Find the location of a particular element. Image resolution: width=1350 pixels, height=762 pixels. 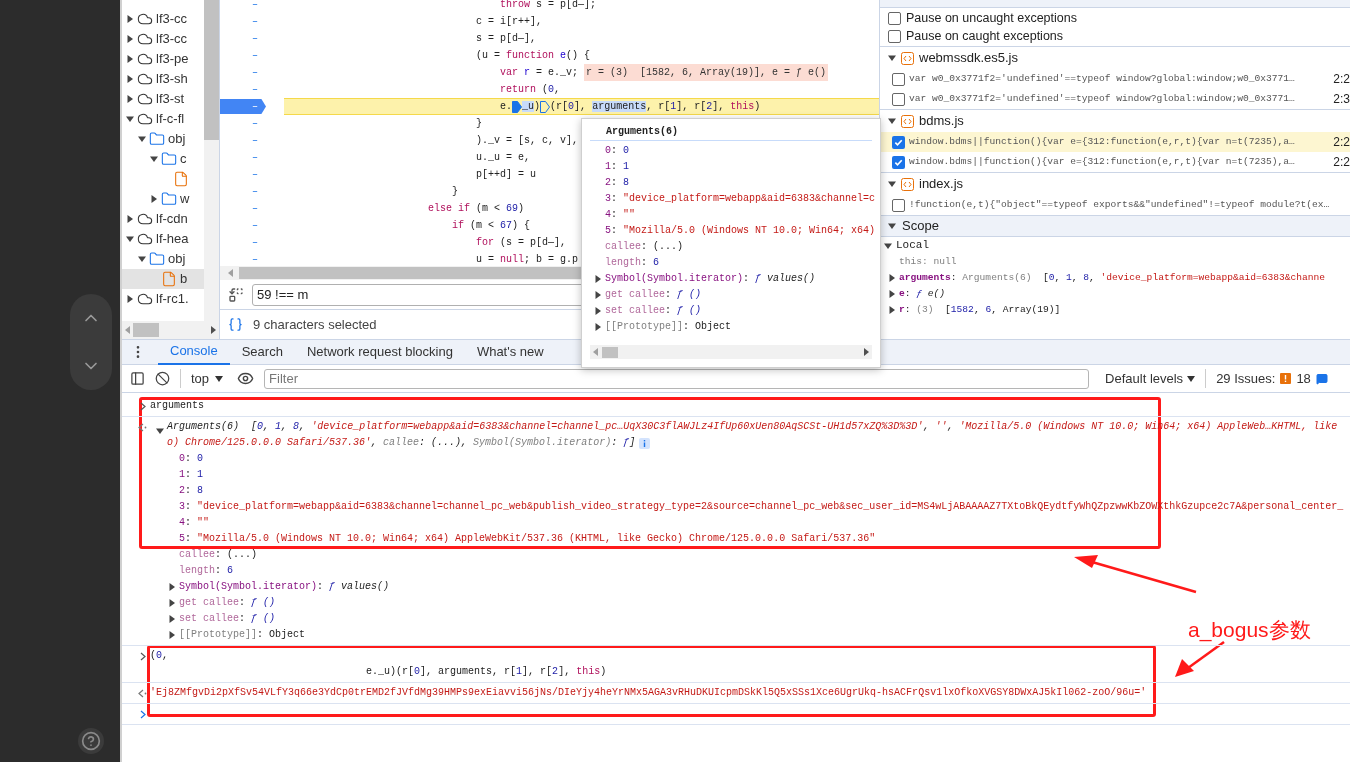

tree-item: lf3-pe is located at coordinates (163, 59).